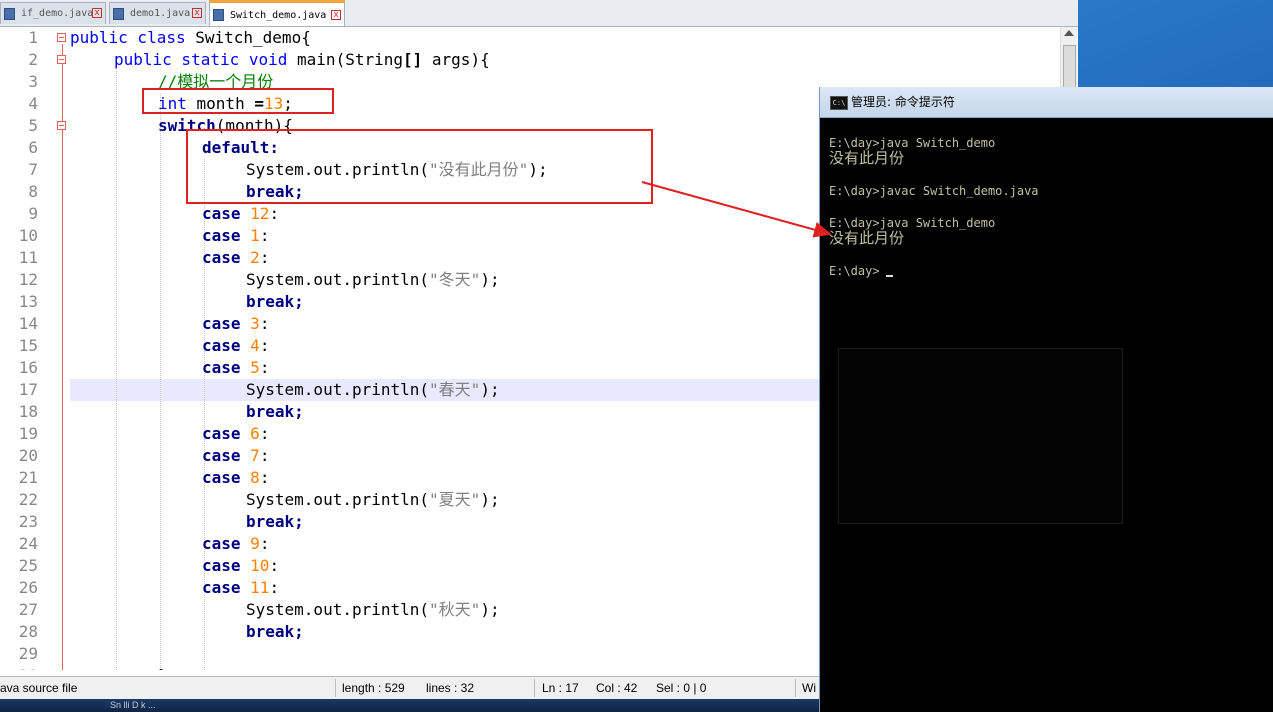 This screenshot has height=712, width=1273. I want to click on fold-margin-line, so click(62, 357).